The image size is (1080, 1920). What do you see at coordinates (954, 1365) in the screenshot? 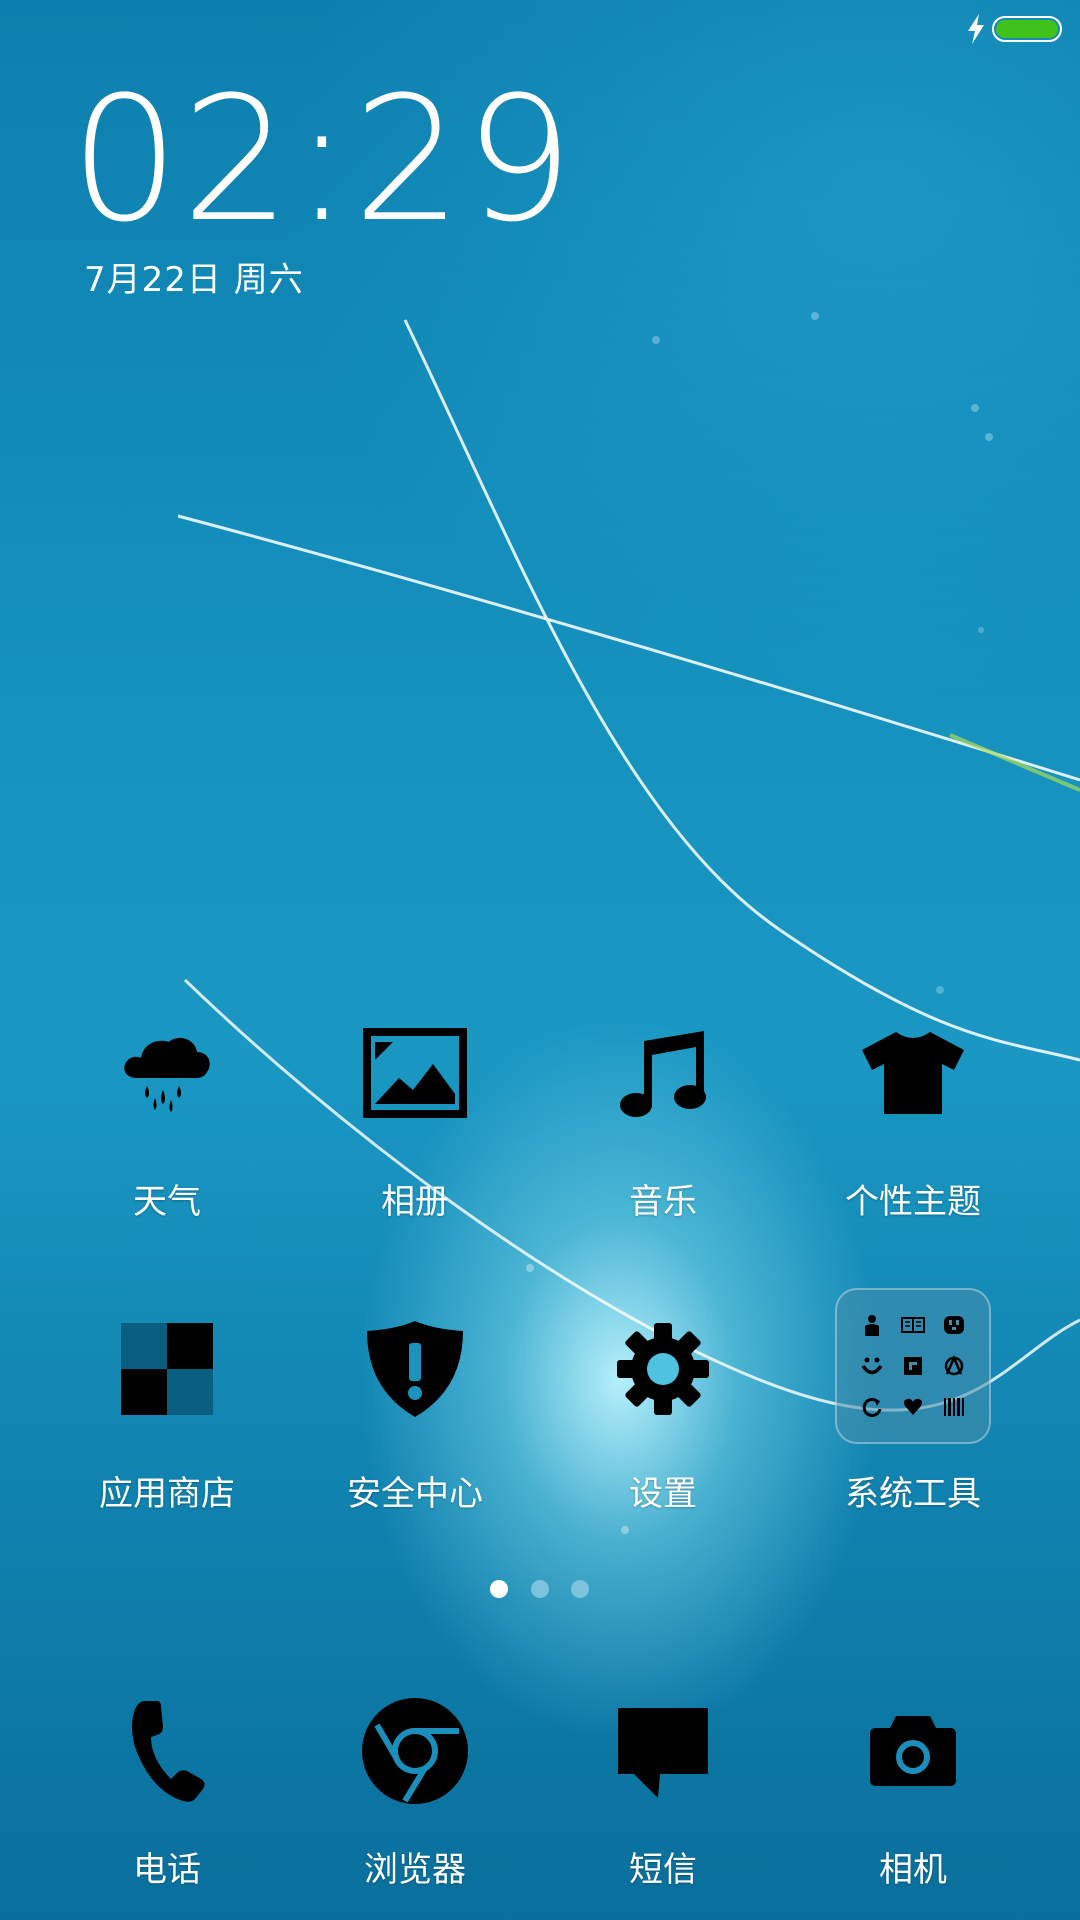
I see `compass-icon` at bounding box center [954, 1365].